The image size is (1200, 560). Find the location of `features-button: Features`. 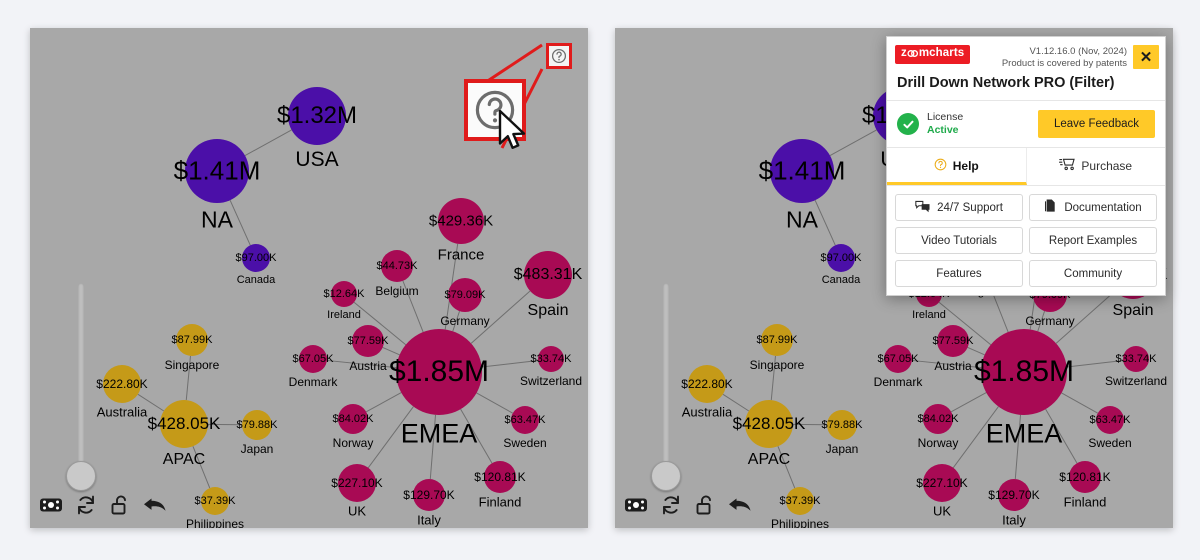

features-button: Features is located at coordinates (959, 274).